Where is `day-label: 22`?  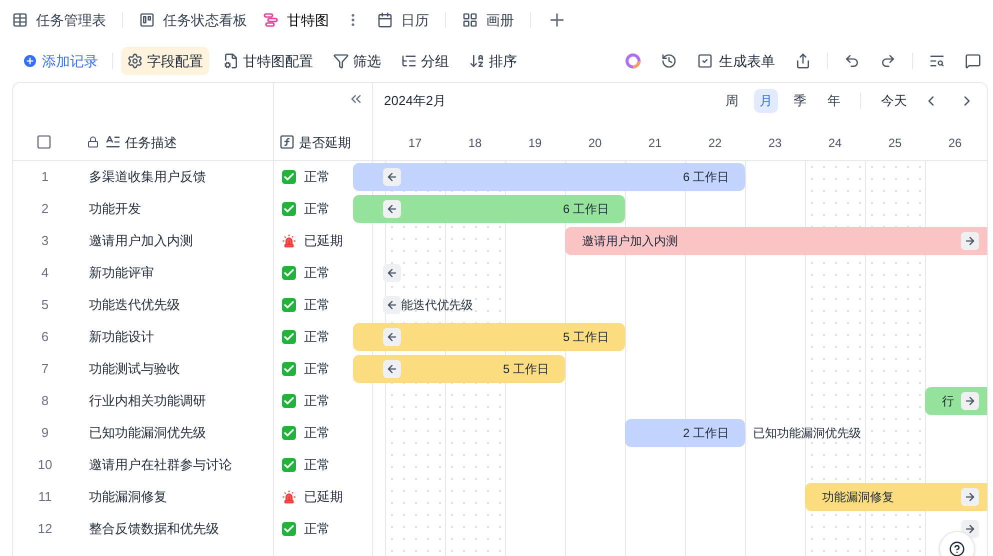
day-label: 22 is located at coordinates (715, 143).